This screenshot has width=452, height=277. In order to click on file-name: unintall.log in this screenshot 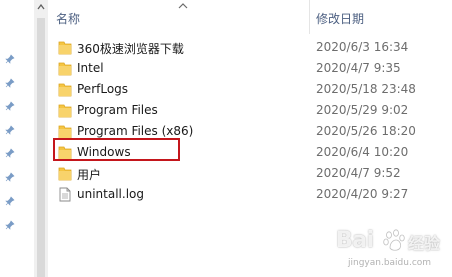, I will do `click(110, 194)`.